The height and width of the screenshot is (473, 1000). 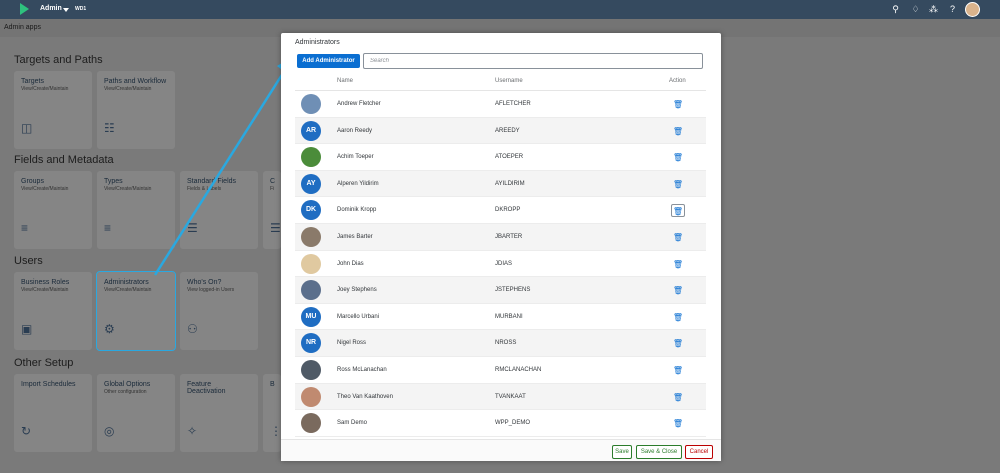 I want to click on section-targets: Targets and Paths, so click(x=58, y=60).